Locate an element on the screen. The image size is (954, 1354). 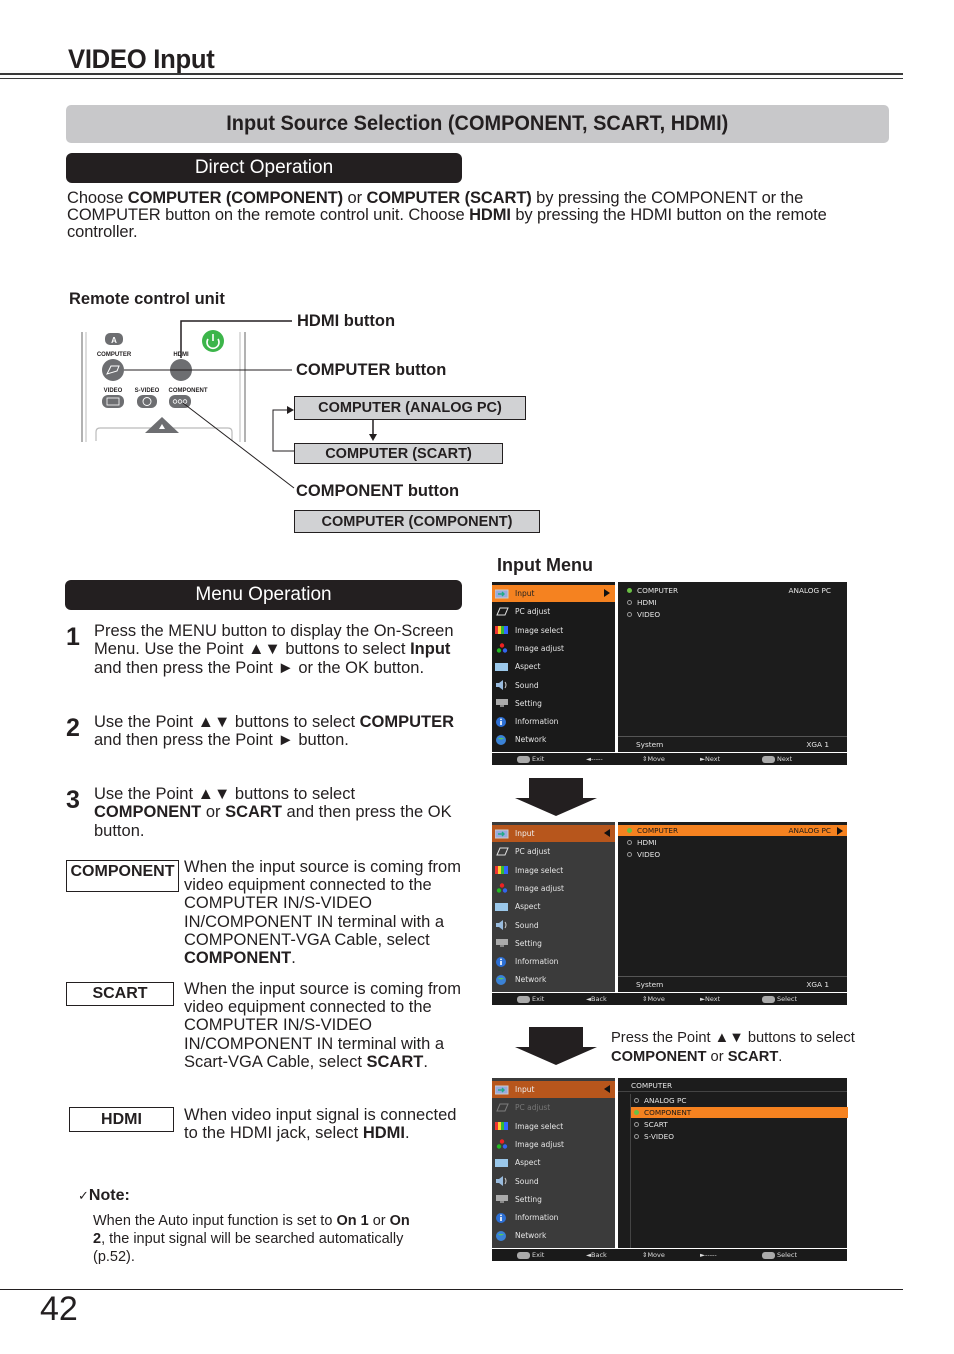
footer-hint: ◄----- is located at coordinates (594, 759).